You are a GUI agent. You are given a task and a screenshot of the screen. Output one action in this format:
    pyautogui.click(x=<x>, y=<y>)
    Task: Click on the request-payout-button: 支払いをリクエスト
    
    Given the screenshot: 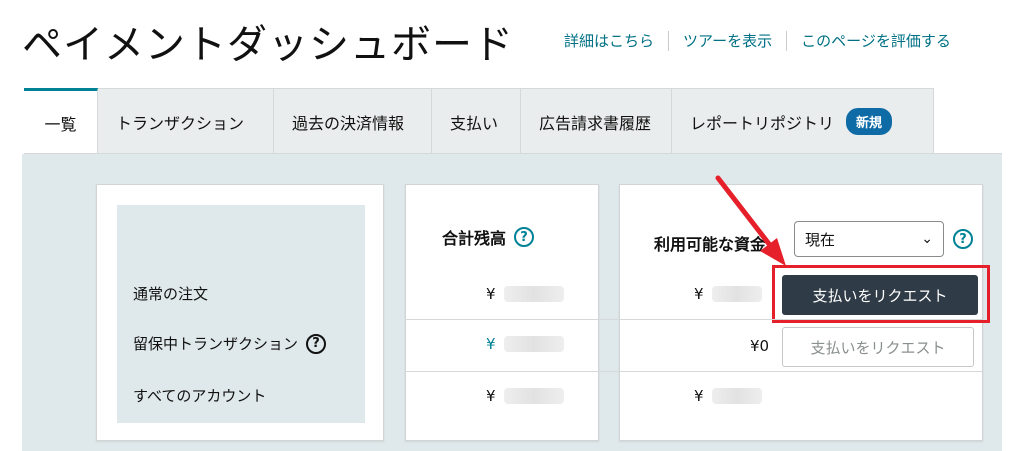 What is the action you would take?
    pyautogui.click(x=880, y=295)
    